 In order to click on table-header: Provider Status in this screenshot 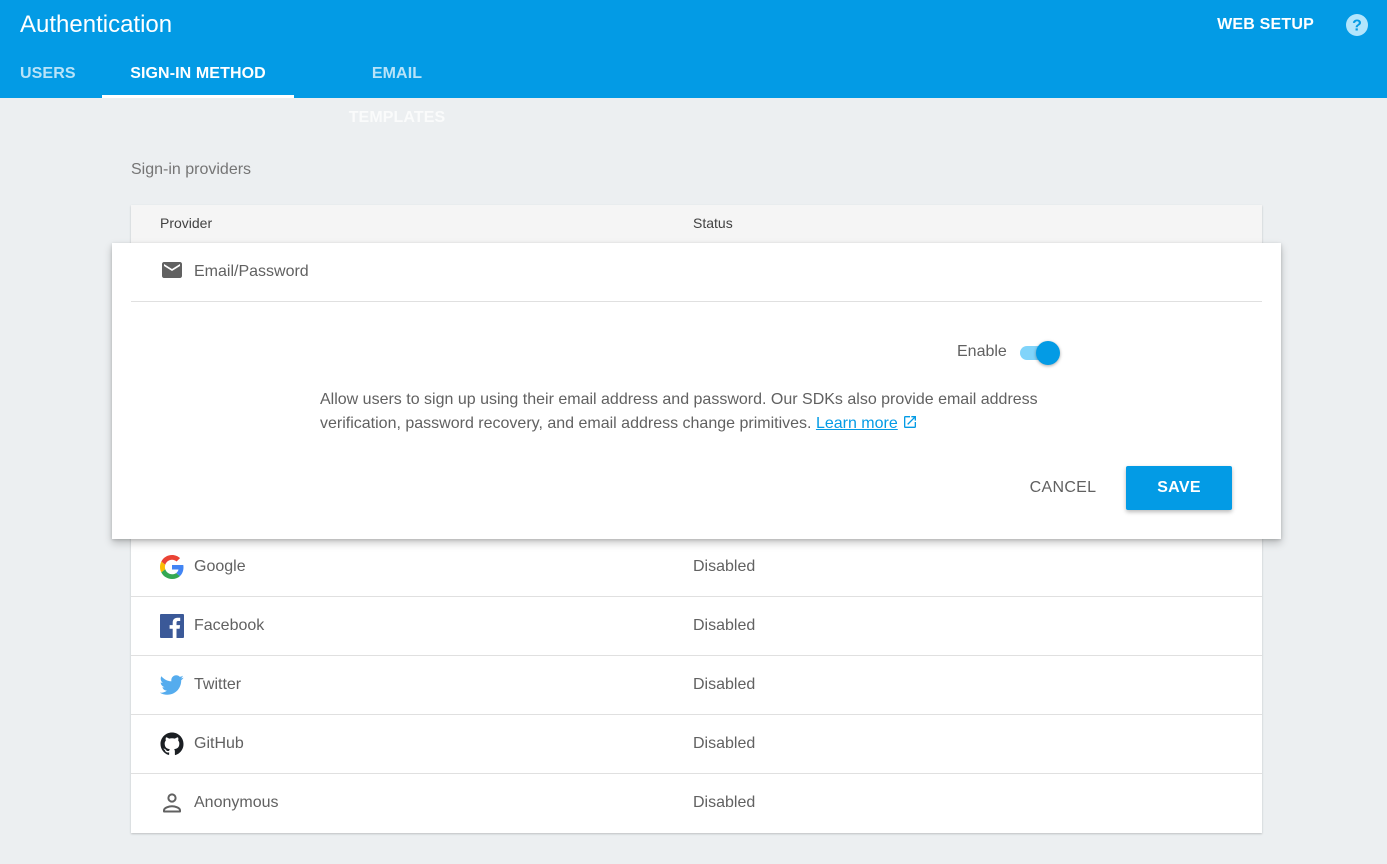, I will do `click(696, 224)`.